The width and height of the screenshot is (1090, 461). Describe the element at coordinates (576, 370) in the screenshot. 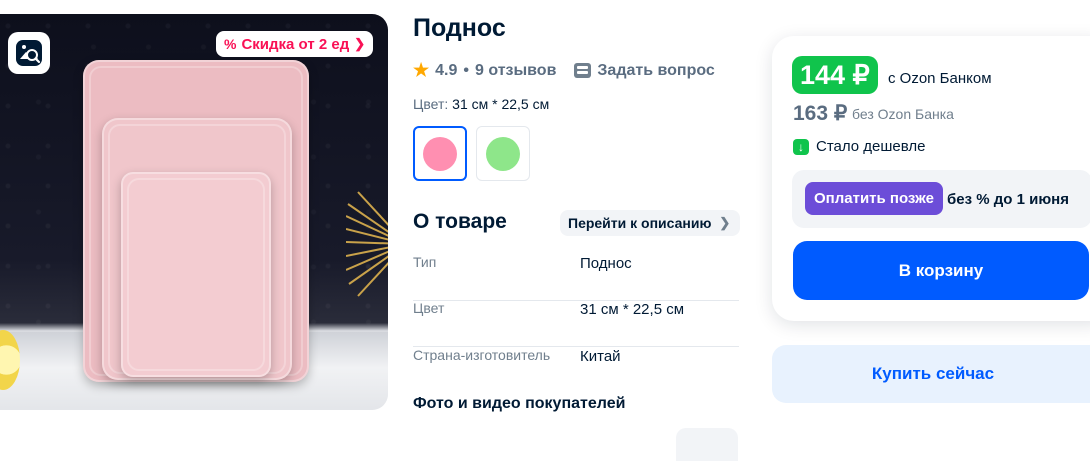

I see `spec-row: Страна-изготовитель Китай` at that location.